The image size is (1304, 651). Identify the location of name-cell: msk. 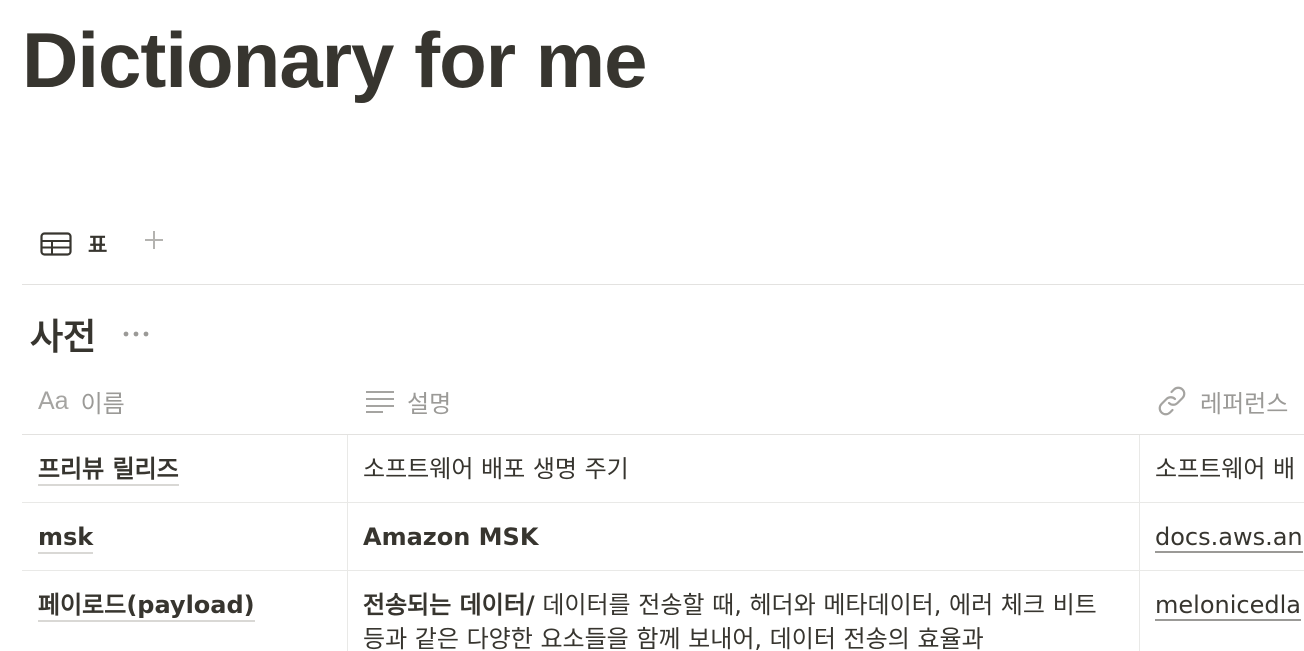
(185, 536).